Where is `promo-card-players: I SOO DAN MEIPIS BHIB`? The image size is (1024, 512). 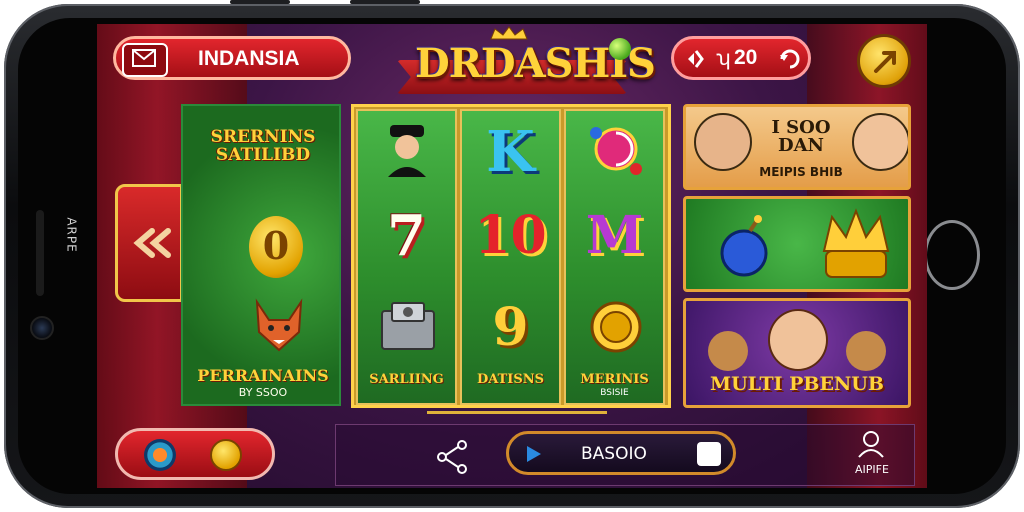 promo-card-players: I SOO DAN MEIPIS BHIB is located at coordinates (797, 147).